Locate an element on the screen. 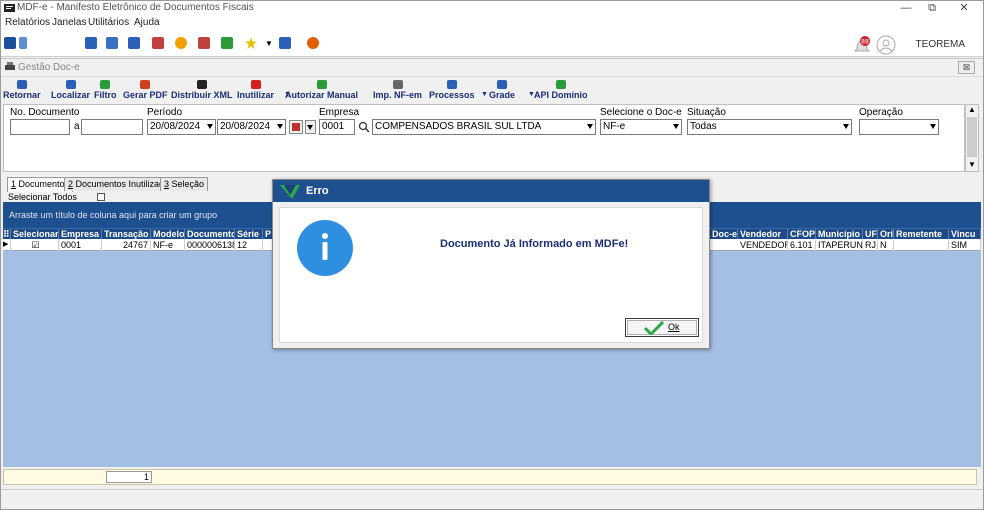 The width and height of the screenshot is (984, 510). empresa-code-input: 0001 is located at coordinates (337, 127).